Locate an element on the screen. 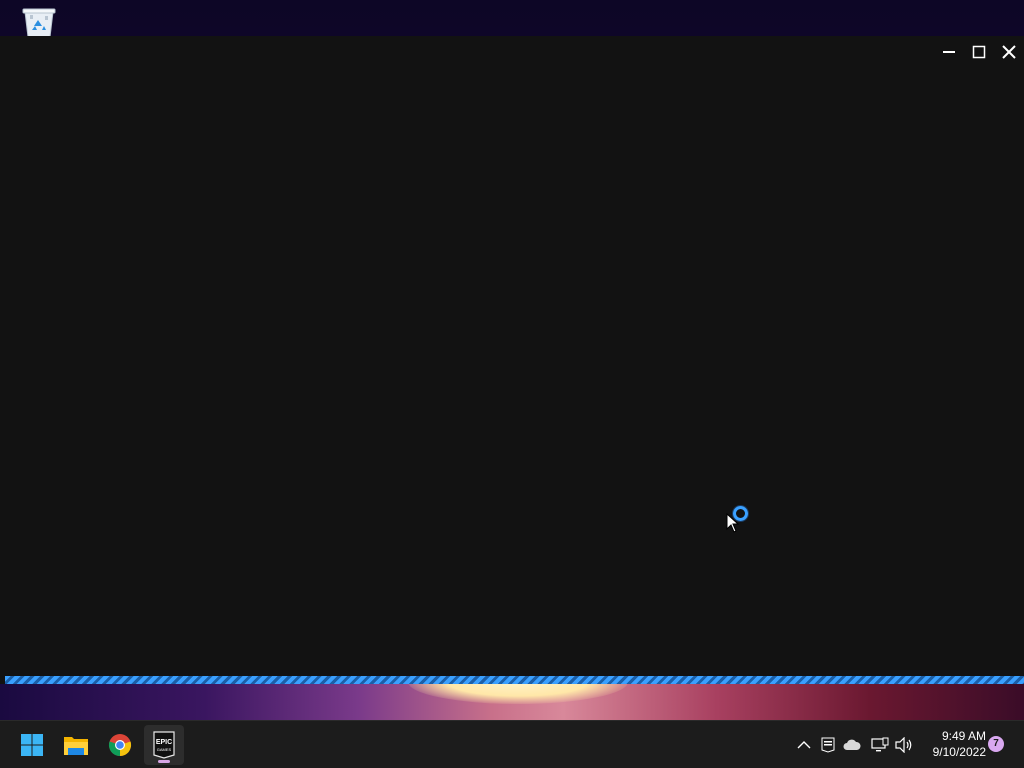  epic-games-launcher-button: EPIC GAMES is located at coordinates (164, 745).